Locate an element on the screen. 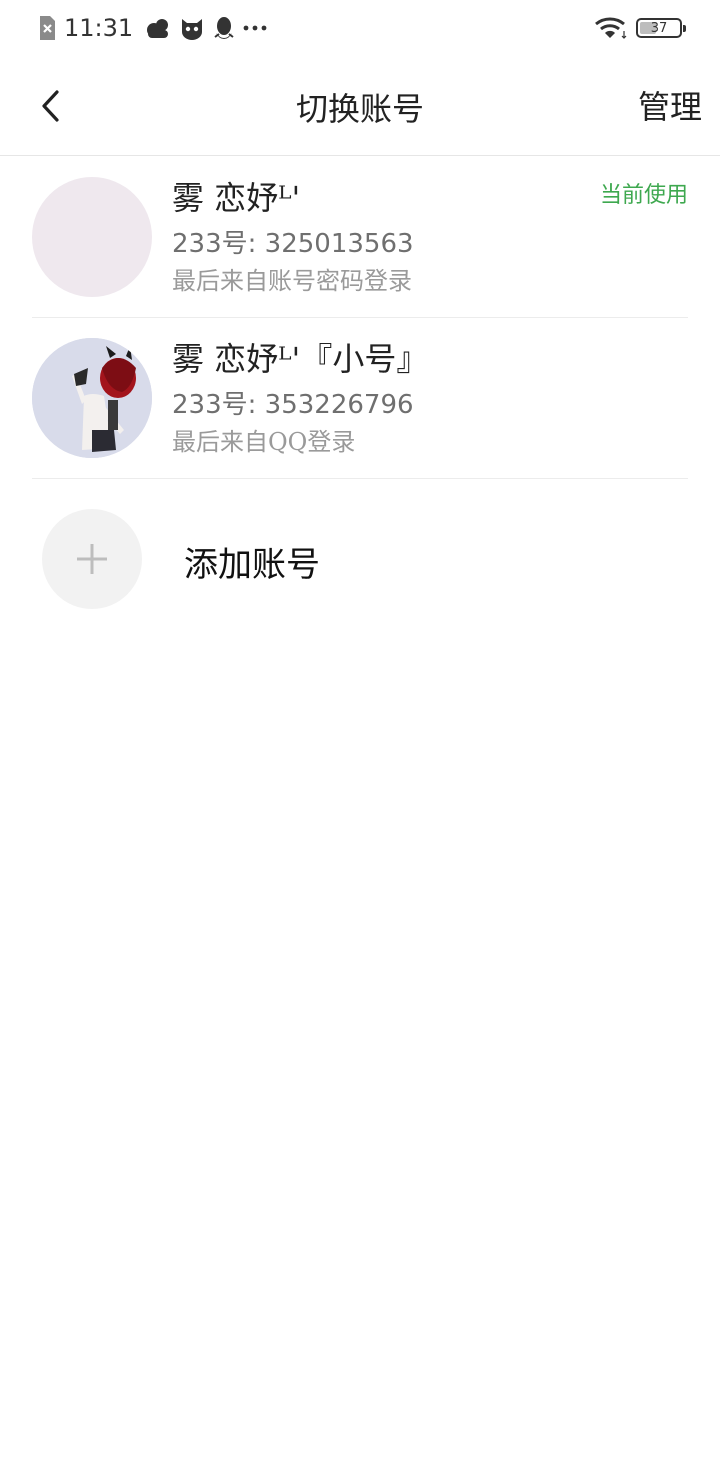  account-login-method: 最后来自账号密码登录 is located at coordinates (292, 281).